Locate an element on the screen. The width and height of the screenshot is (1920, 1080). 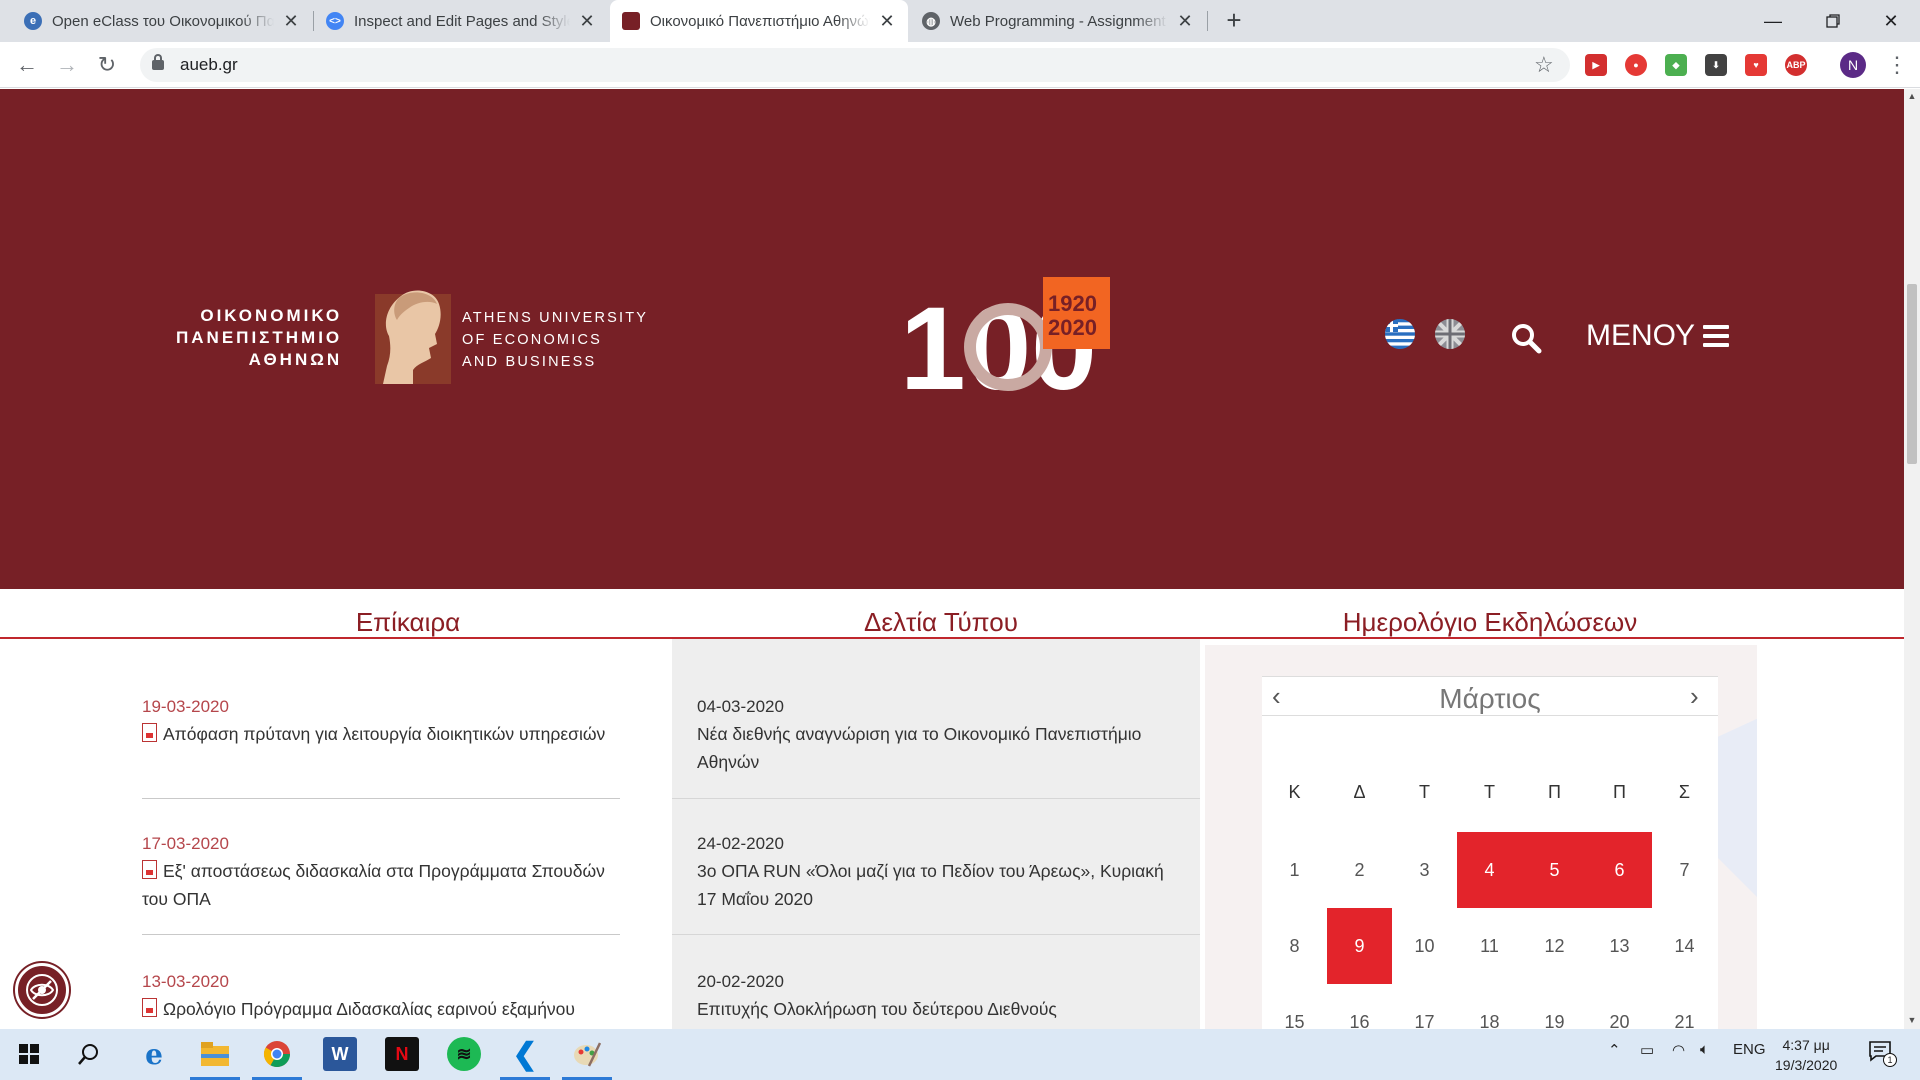
eclass-icon: e is located at coordinates (33, 21).